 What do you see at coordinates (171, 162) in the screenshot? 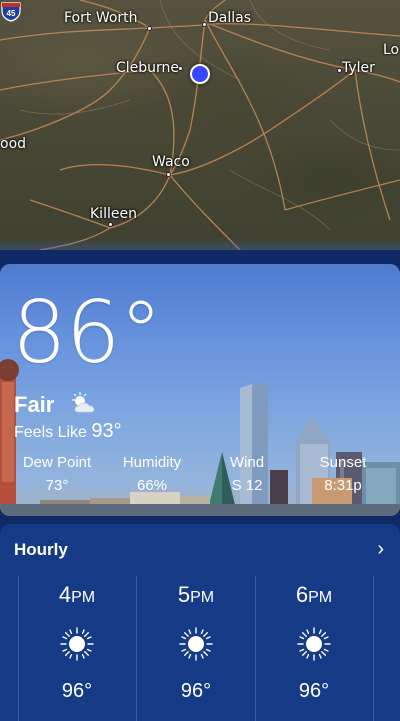
I see `city-label-waco: Waco` at bounding box center [171, 162].